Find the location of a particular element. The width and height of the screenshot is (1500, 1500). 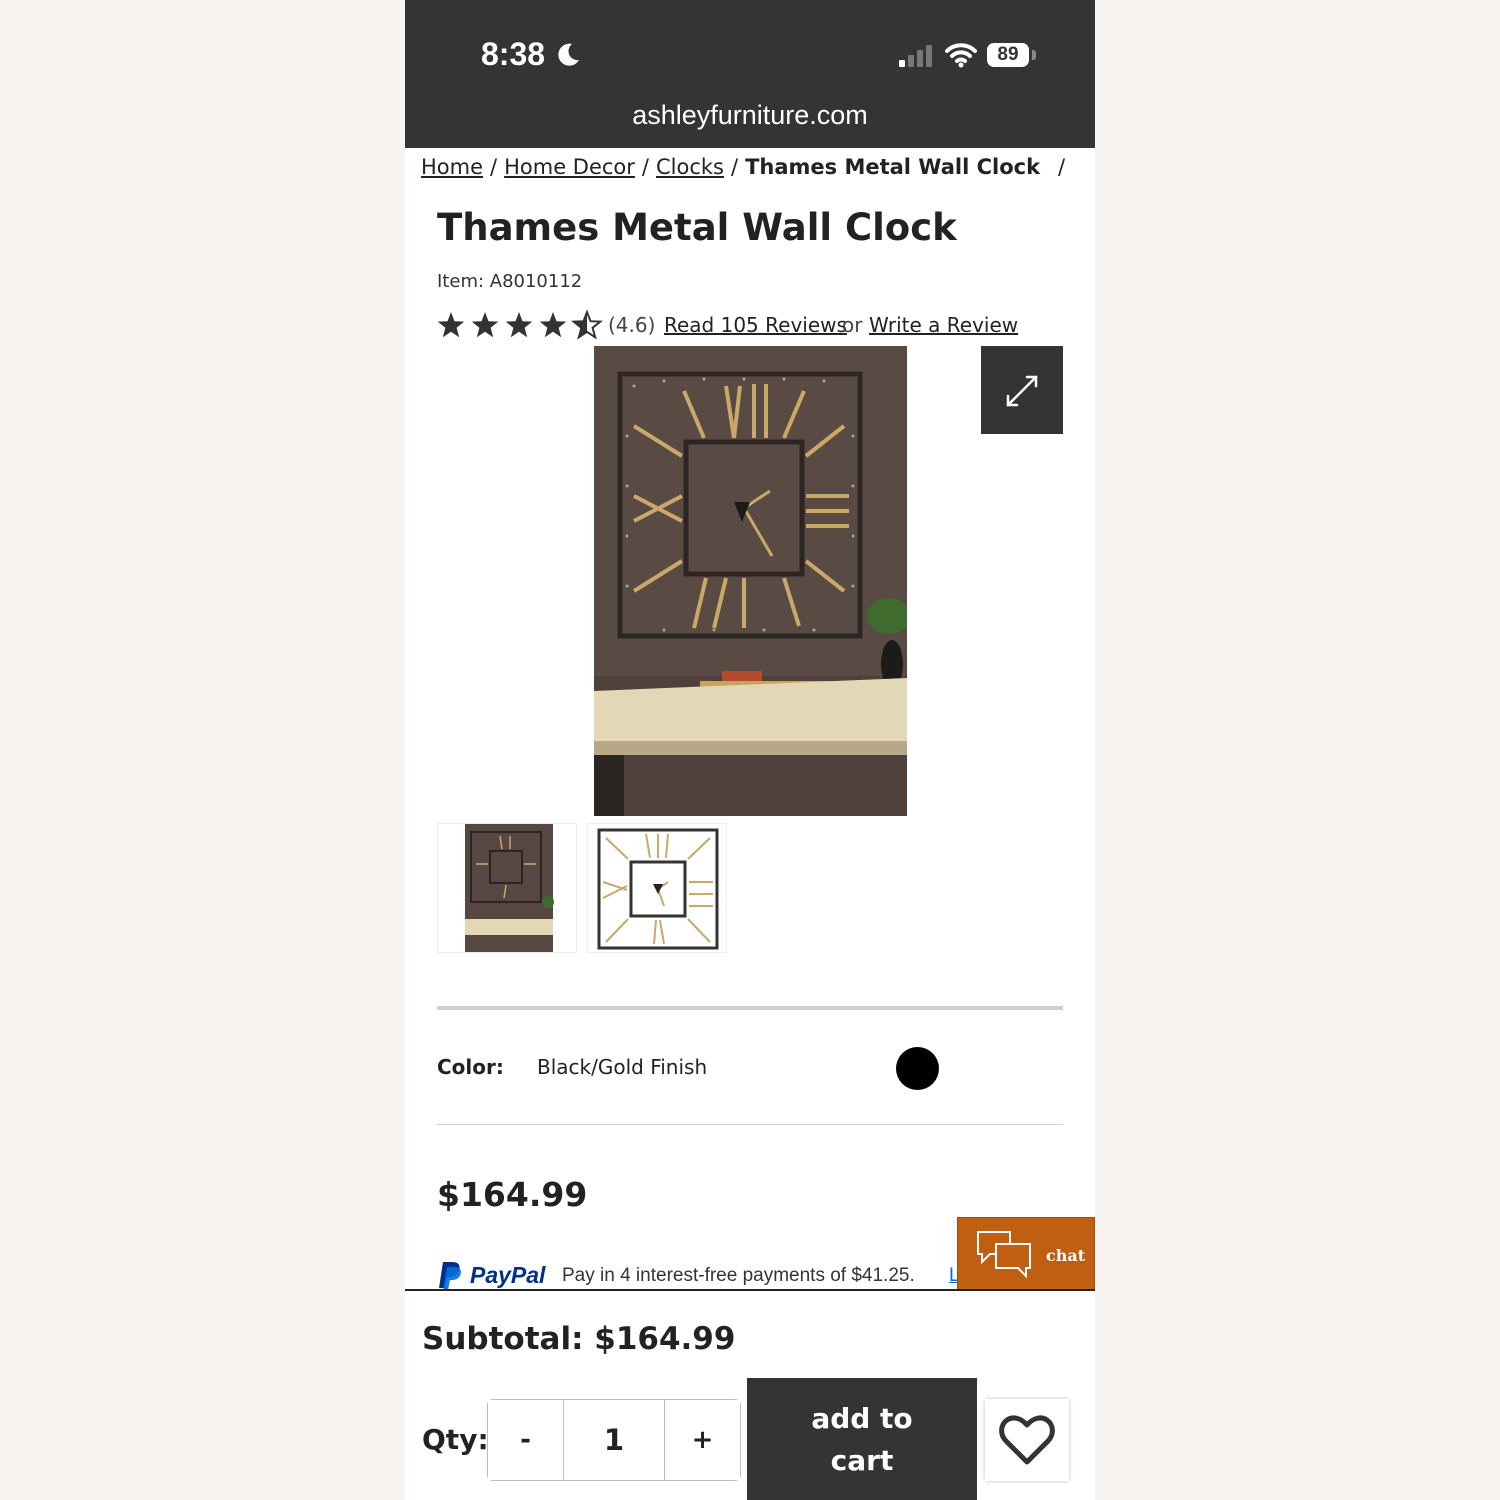

wifi-icon is located at coordinates (961, 55).